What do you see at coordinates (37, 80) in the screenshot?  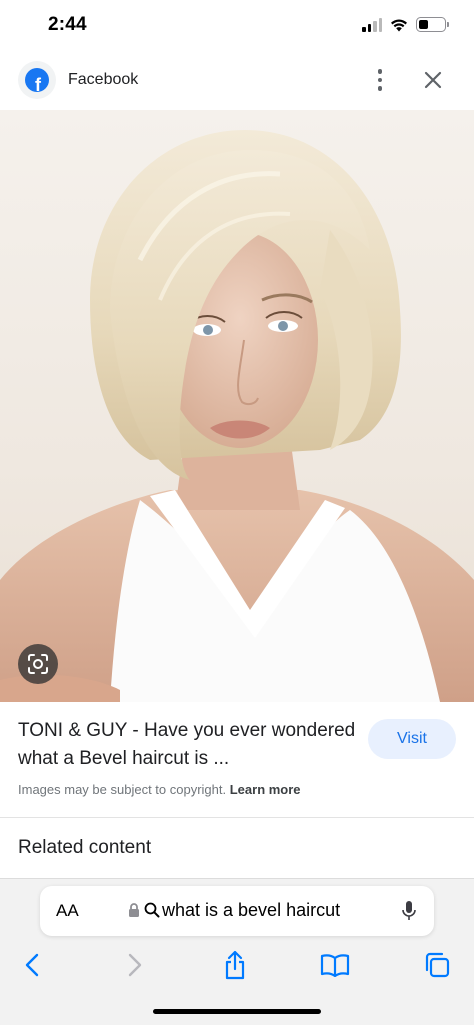 I see `facebook-icon: f` at bounding box center [37, 80].